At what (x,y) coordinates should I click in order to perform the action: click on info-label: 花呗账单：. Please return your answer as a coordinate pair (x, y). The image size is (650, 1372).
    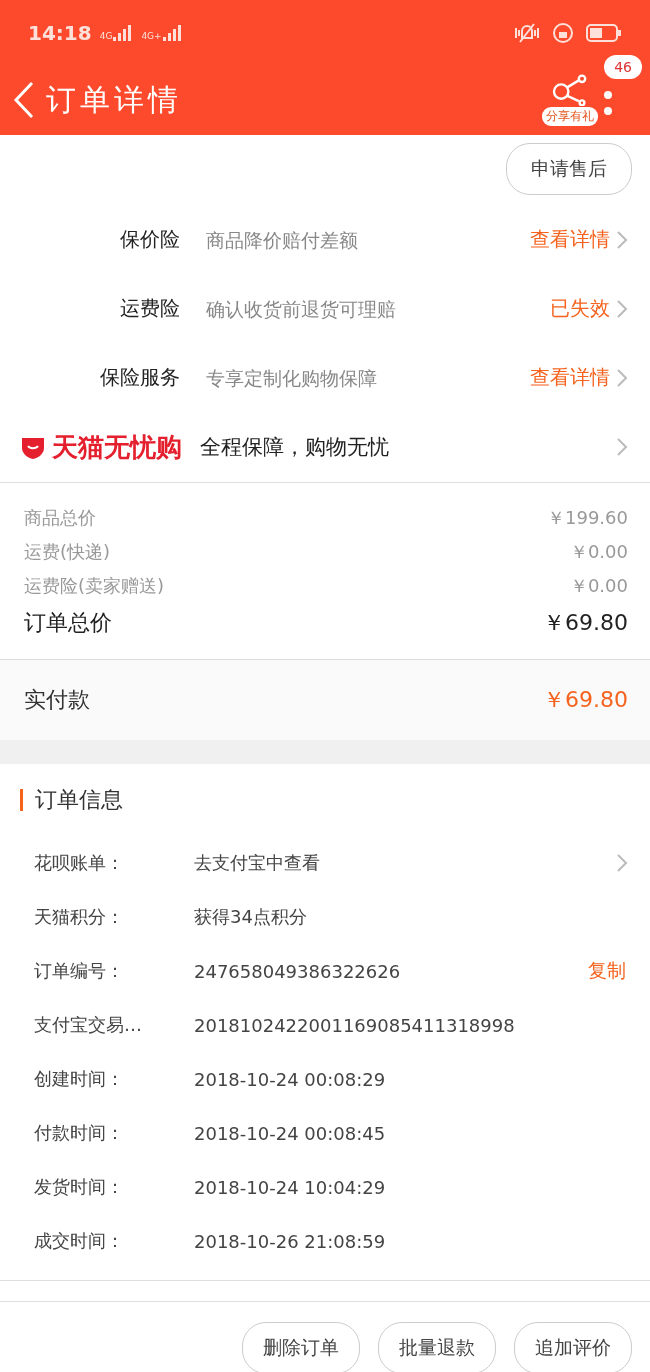
    Looking at the image, I should click on (79, 863).